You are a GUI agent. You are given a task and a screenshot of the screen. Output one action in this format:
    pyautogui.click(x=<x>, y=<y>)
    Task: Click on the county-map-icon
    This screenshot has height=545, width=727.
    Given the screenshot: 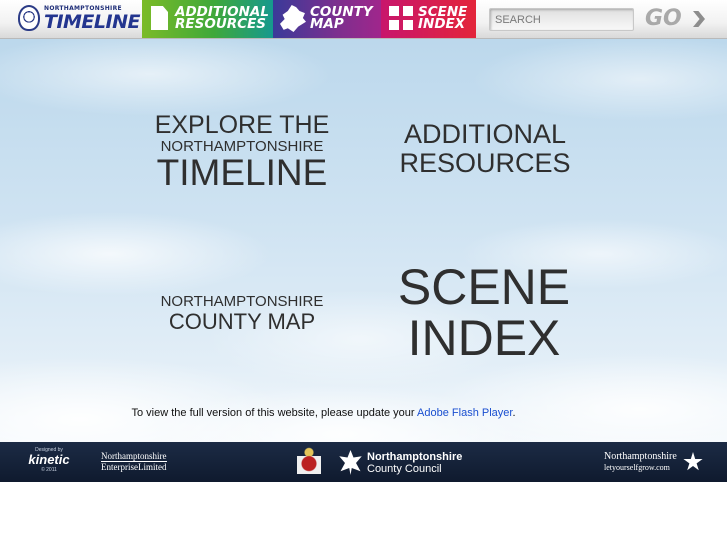 What is the action you would take?
    pyautogui.click(x=293, y=18)
    